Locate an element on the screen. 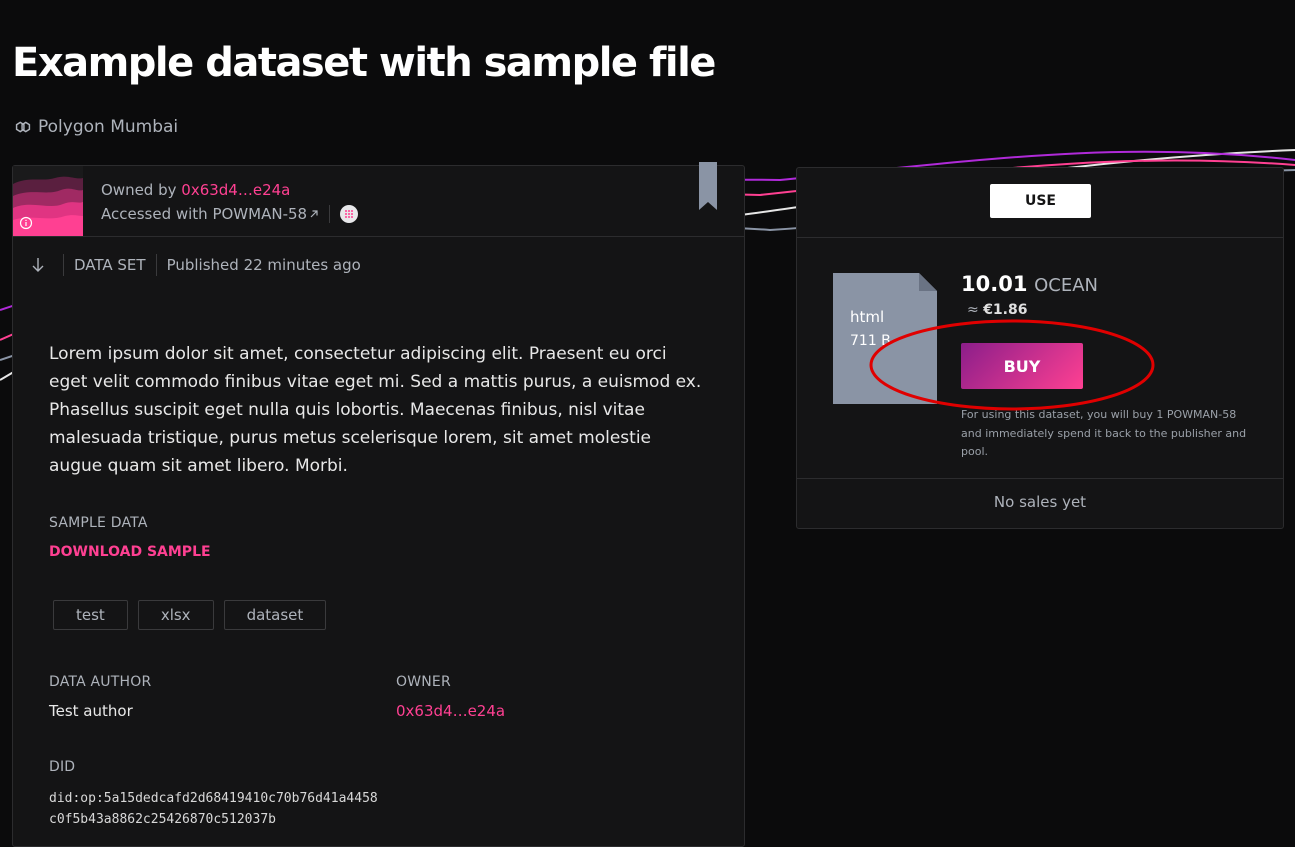 This screenshot has width=1295, height=847. file-type: html is located at coordinates (867, 317).